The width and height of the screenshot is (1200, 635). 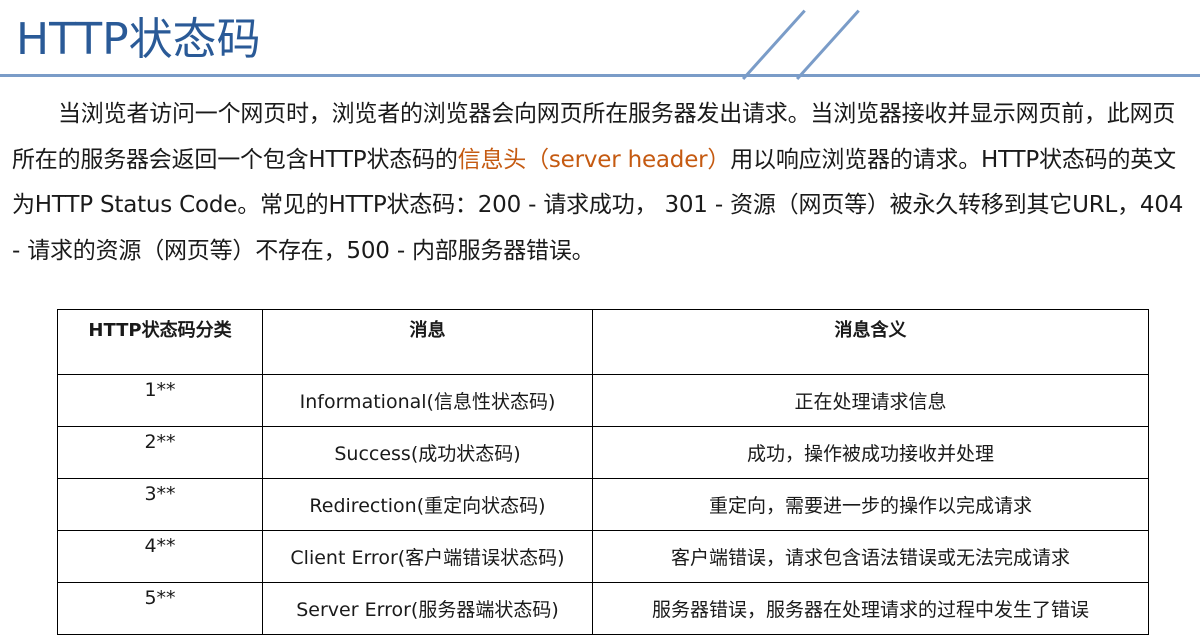 What do you see at coordinates (427, 342) in the screenshot?
I see `header-message: 消息` at bounding box center [427, 342].